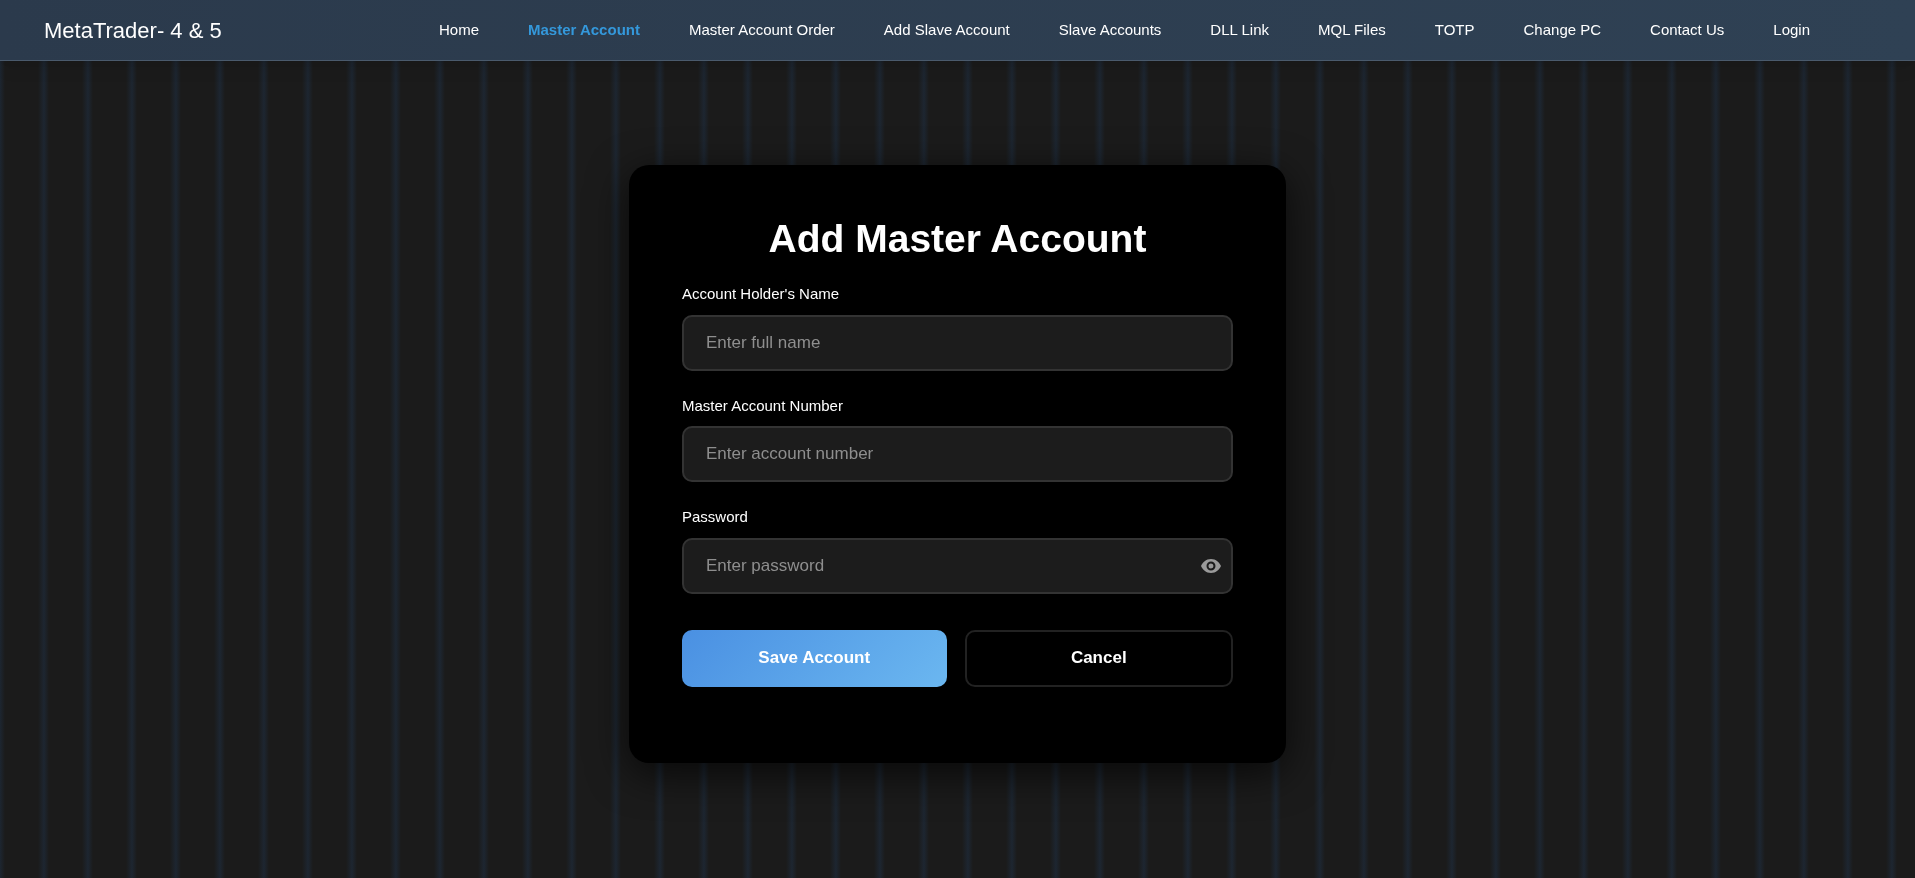 Image resolution: width=1915 pixels, height=878 pixels. Describe the element at coordinates (1352, 30) in the screenshot. I see `nav-link: MQL Files` at that location.